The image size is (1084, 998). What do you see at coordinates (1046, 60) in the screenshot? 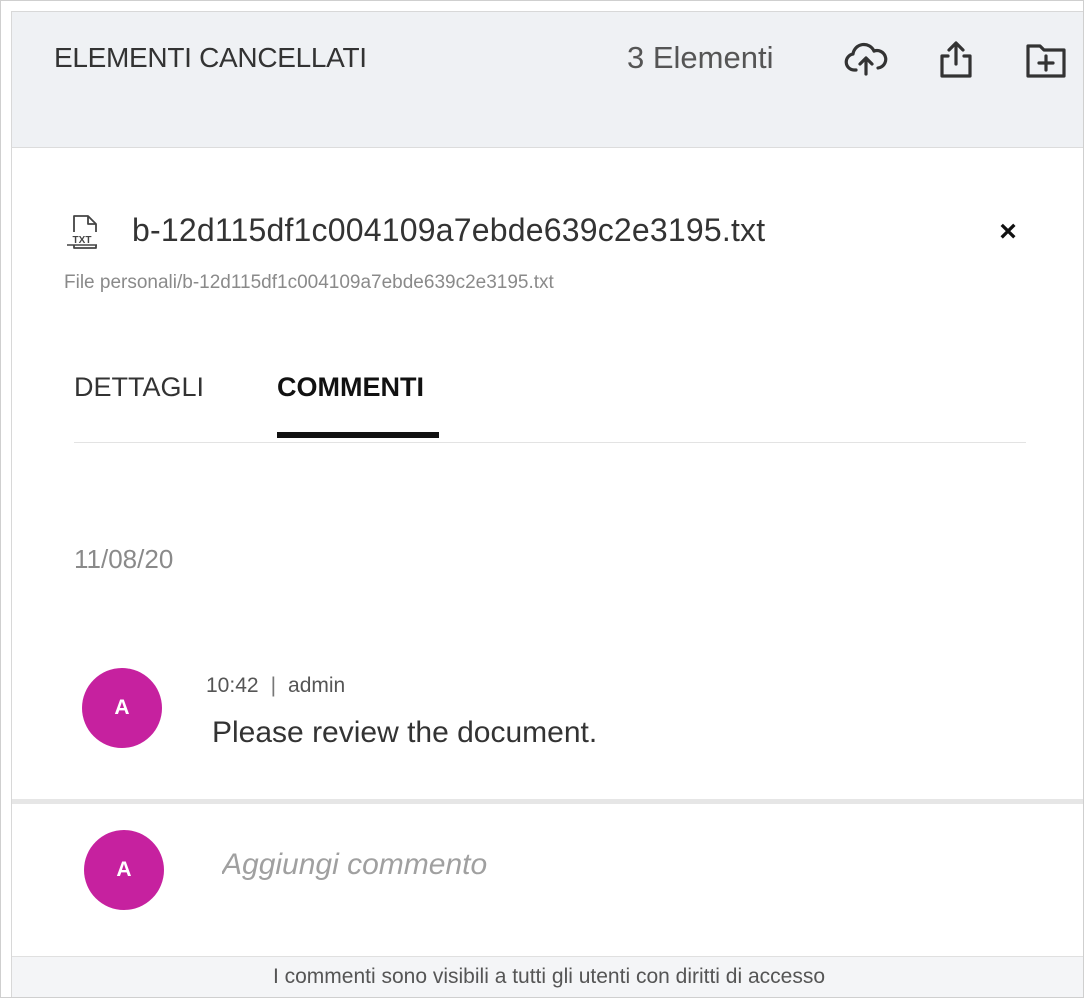
I see `new-folder-icon` at bounding box center [1046, 60].